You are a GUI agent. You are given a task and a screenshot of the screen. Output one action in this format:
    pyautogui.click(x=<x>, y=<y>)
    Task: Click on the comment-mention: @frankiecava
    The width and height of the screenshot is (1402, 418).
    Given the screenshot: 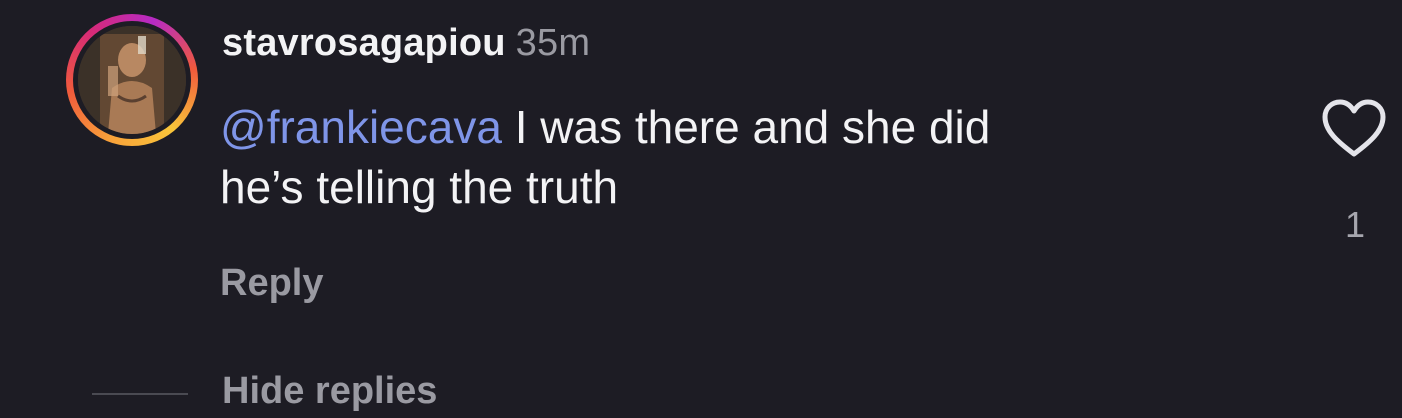 What is the action you would take?
    pyautogui.click(x=361, y=127)
    